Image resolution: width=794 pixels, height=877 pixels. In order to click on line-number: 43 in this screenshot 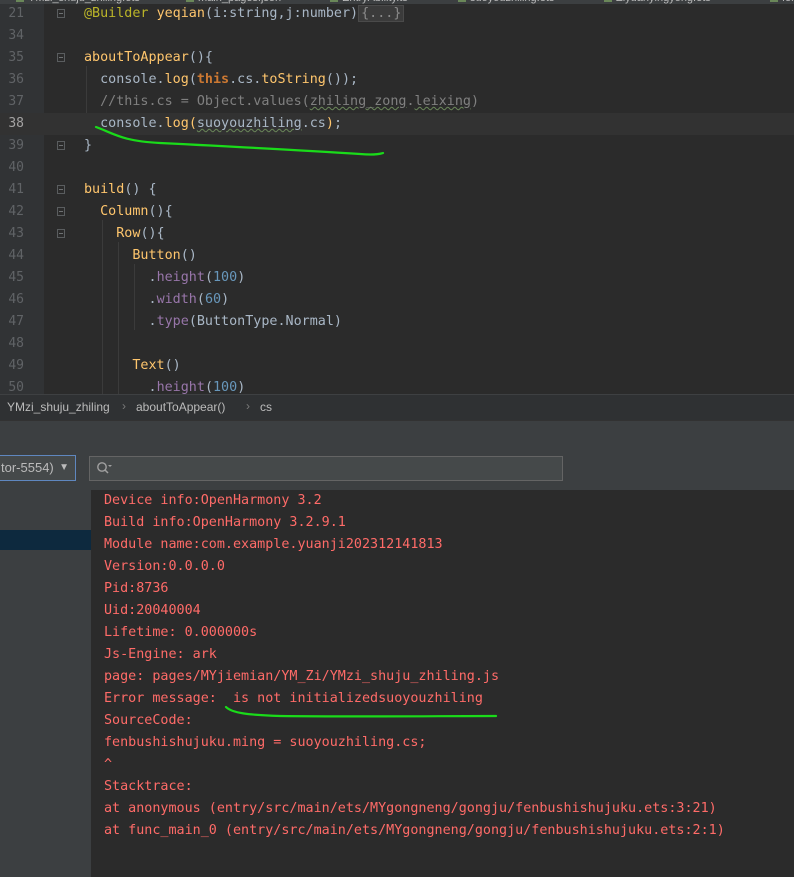, I will do `click(16, 233)`.